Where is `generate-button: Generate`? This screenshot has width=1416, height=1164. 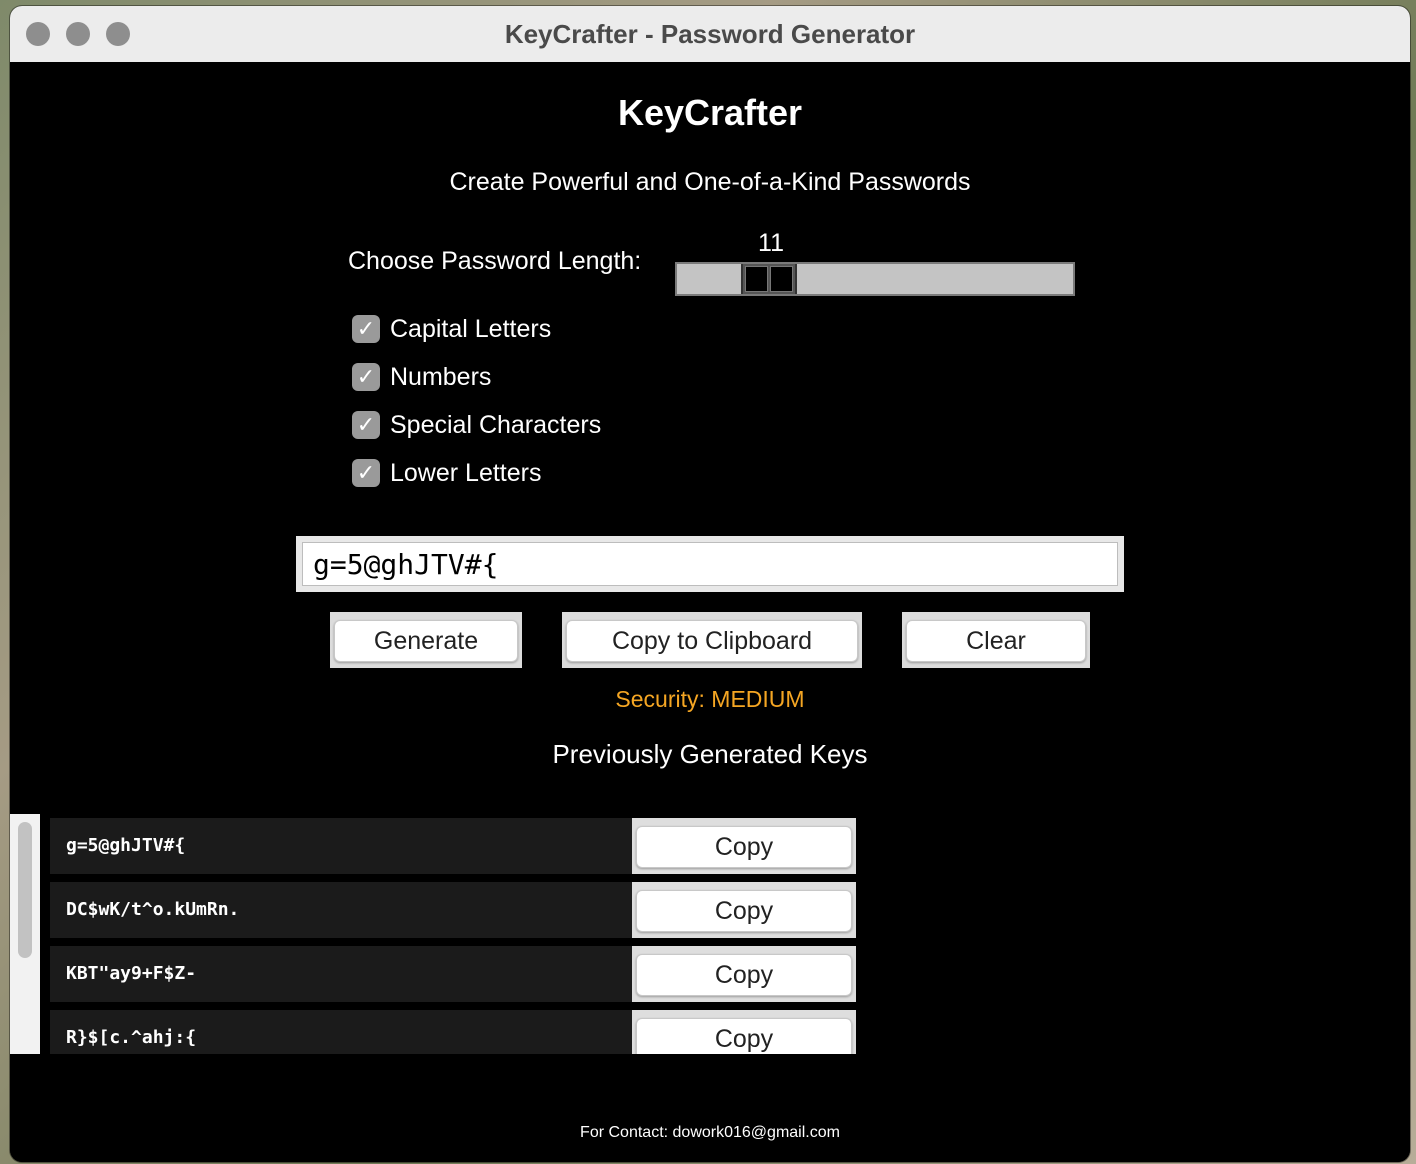 generate-button: Generate is located at coordinates (426, 641).